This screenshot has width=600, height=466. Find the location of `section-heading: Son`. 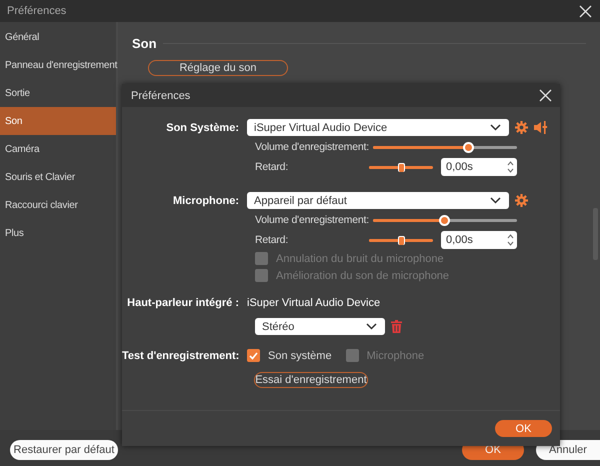

section-heading: Son is located at coordinates (144, 43).